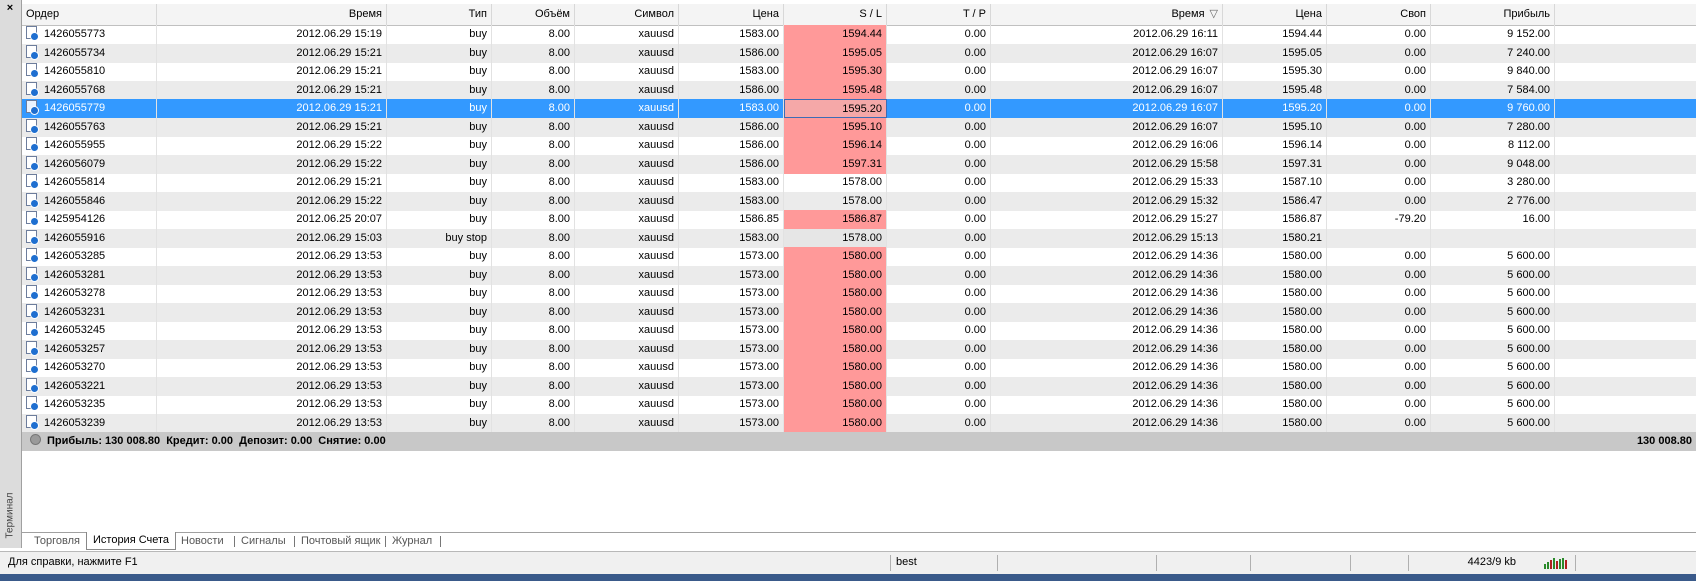 This screenshot has width=1696, height=581. I want to click on header-col-profit: Прибыль, so click(1493, 14).